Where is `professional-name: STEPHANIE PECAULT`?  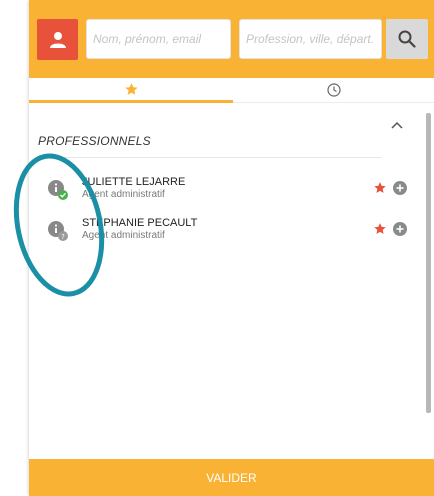
professional-name: STEPHANIE PECAULT is located at coordinates (140, 223).